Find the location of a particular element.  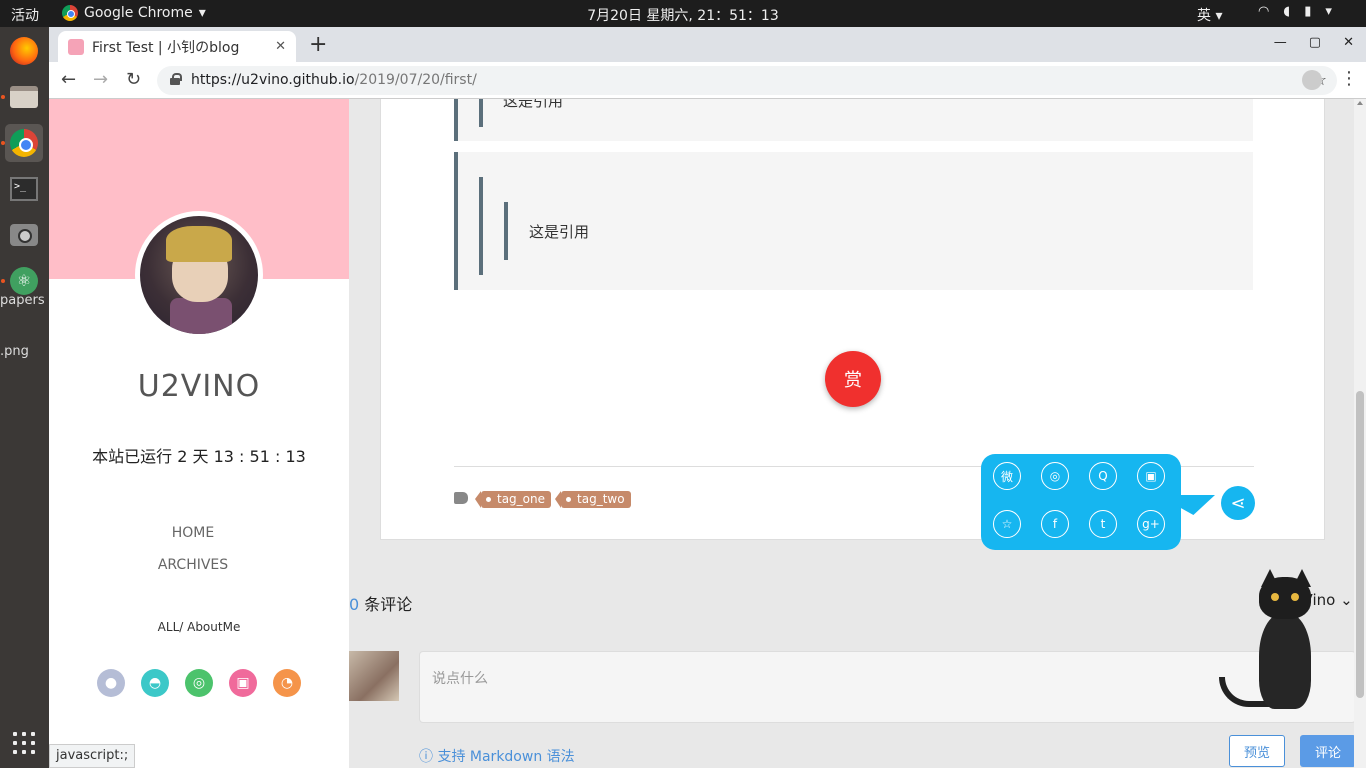

submit-comment-button: 评论 is located at coordinates (1328, 751).